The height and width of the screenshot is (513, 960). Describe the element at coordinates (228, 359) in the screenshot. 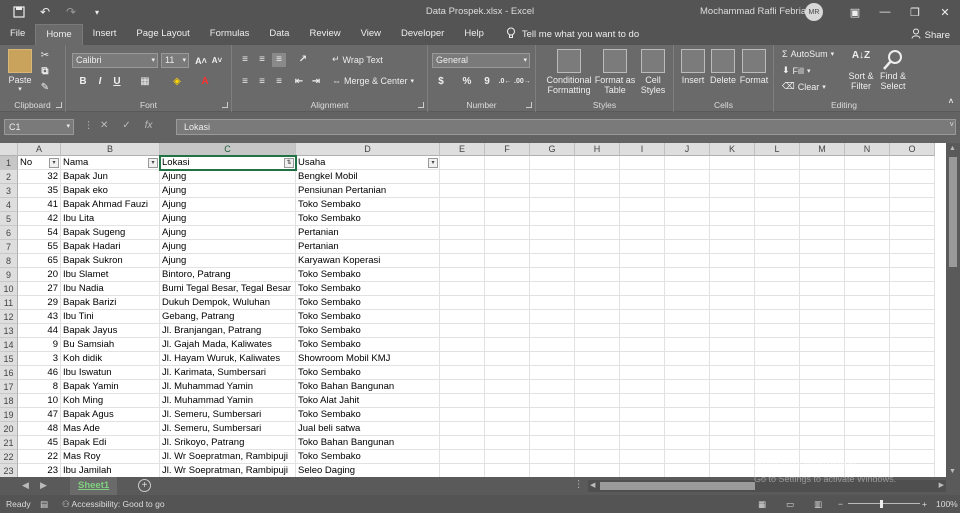

I see `table-cell: Jl. Hayam Wuruk, Kaliwates` at that location.